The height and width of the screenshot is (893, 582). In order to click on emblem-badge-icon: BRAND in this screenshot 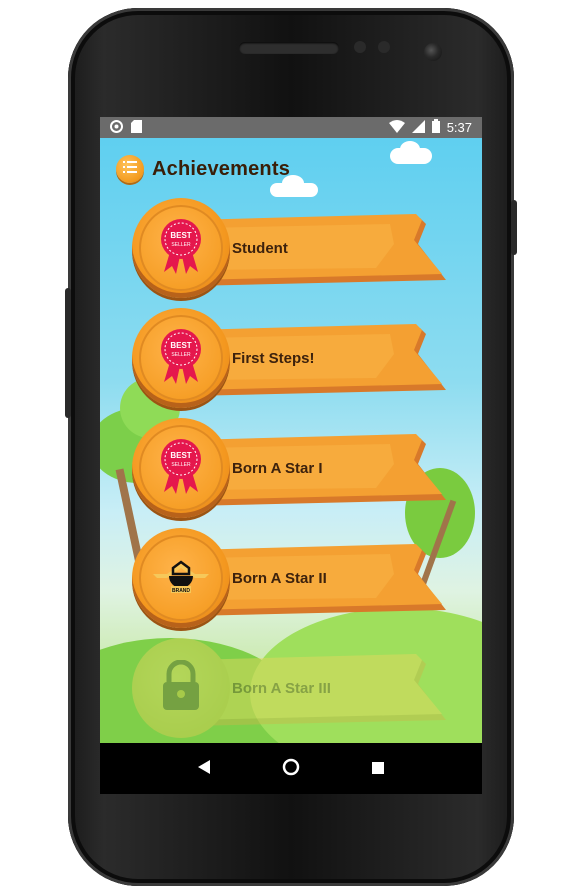, I will do `click(181, 578)`.